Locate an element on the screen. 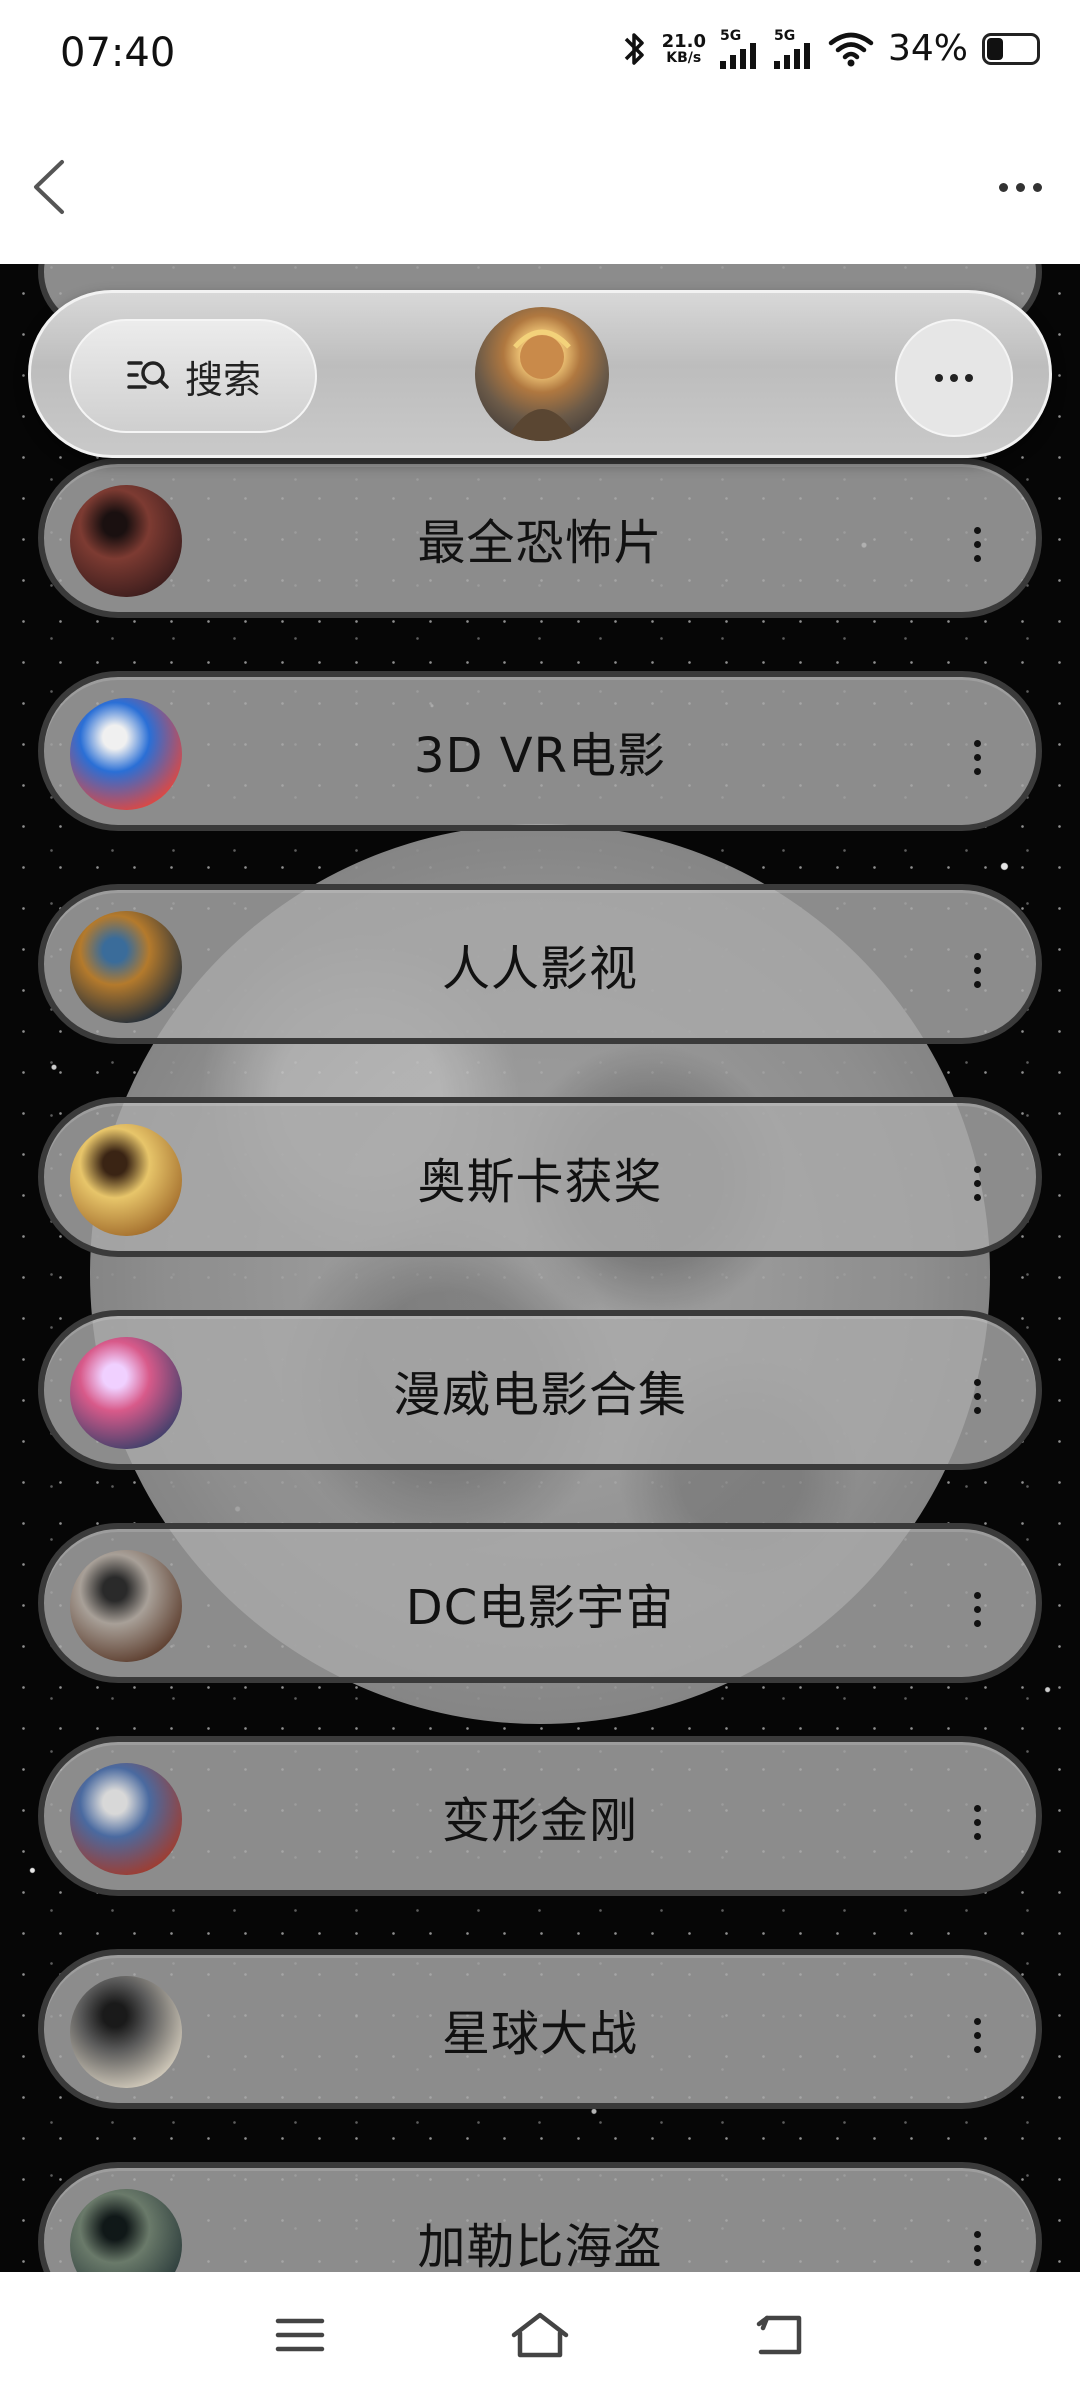  menu-button is located at coordinates (300, 2335).